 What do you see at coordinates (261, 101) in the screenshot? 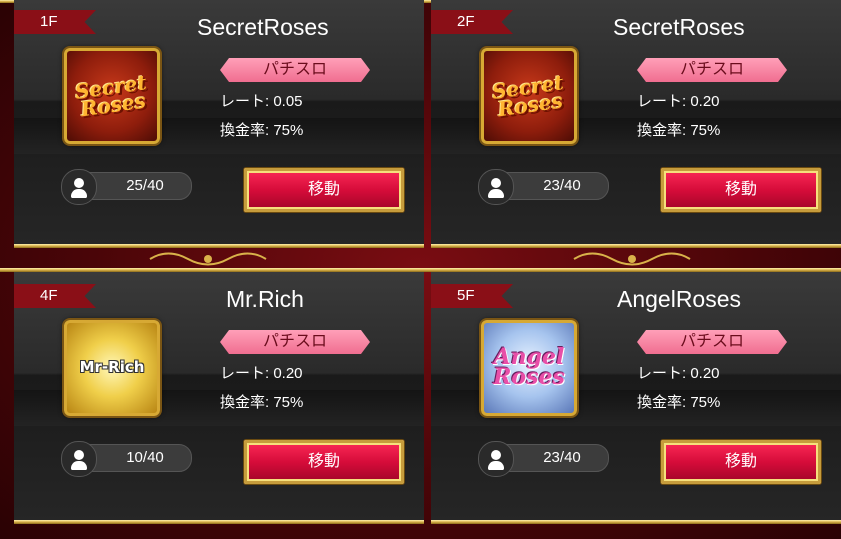
I see `rate-label: レート: 0.05` at bounding box center [261, 101].